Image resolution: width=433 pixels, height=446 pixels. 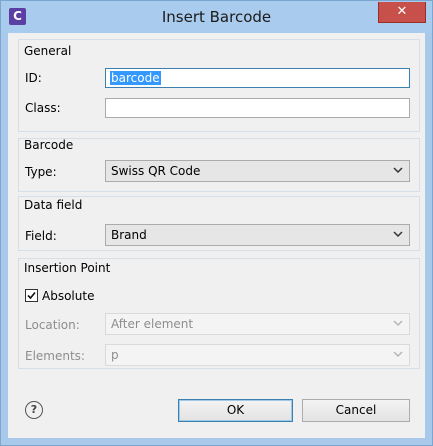 I want to click on class-input, so click(x=257, y=108).